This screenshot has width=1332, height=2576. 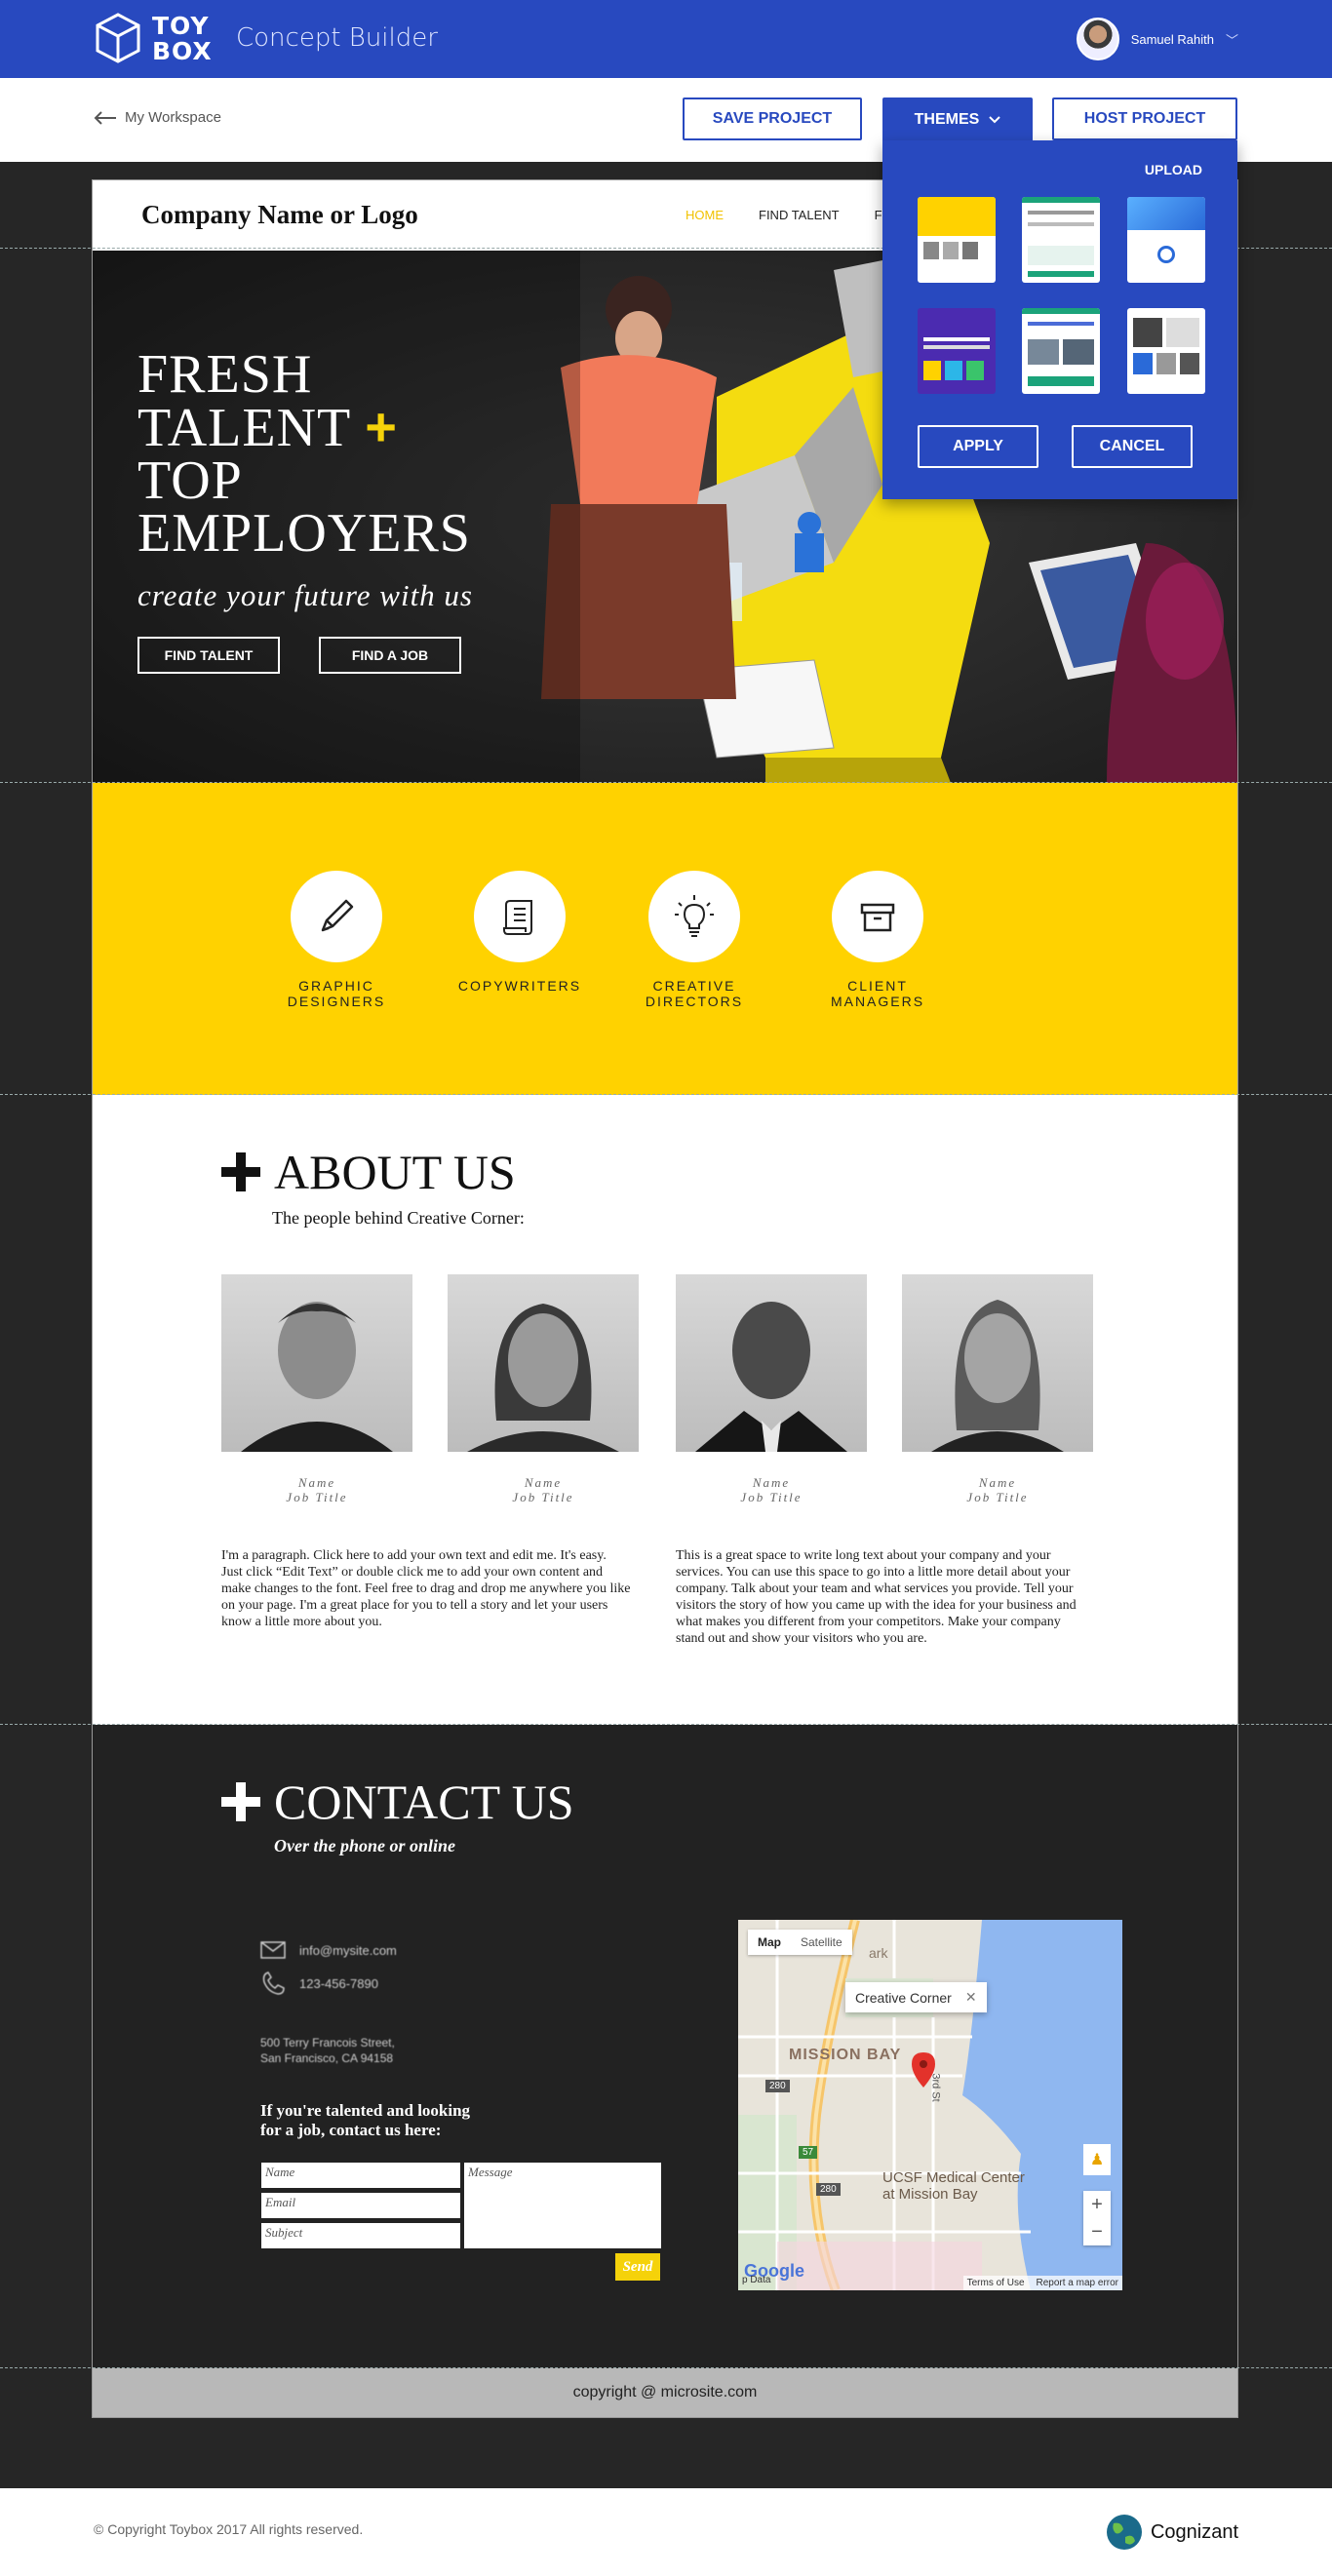 What do you see at coordinates (1173, 169) in the screenshot?
I see `upload-theme-link: UPLOAD` at bounding box center [1173, 169].